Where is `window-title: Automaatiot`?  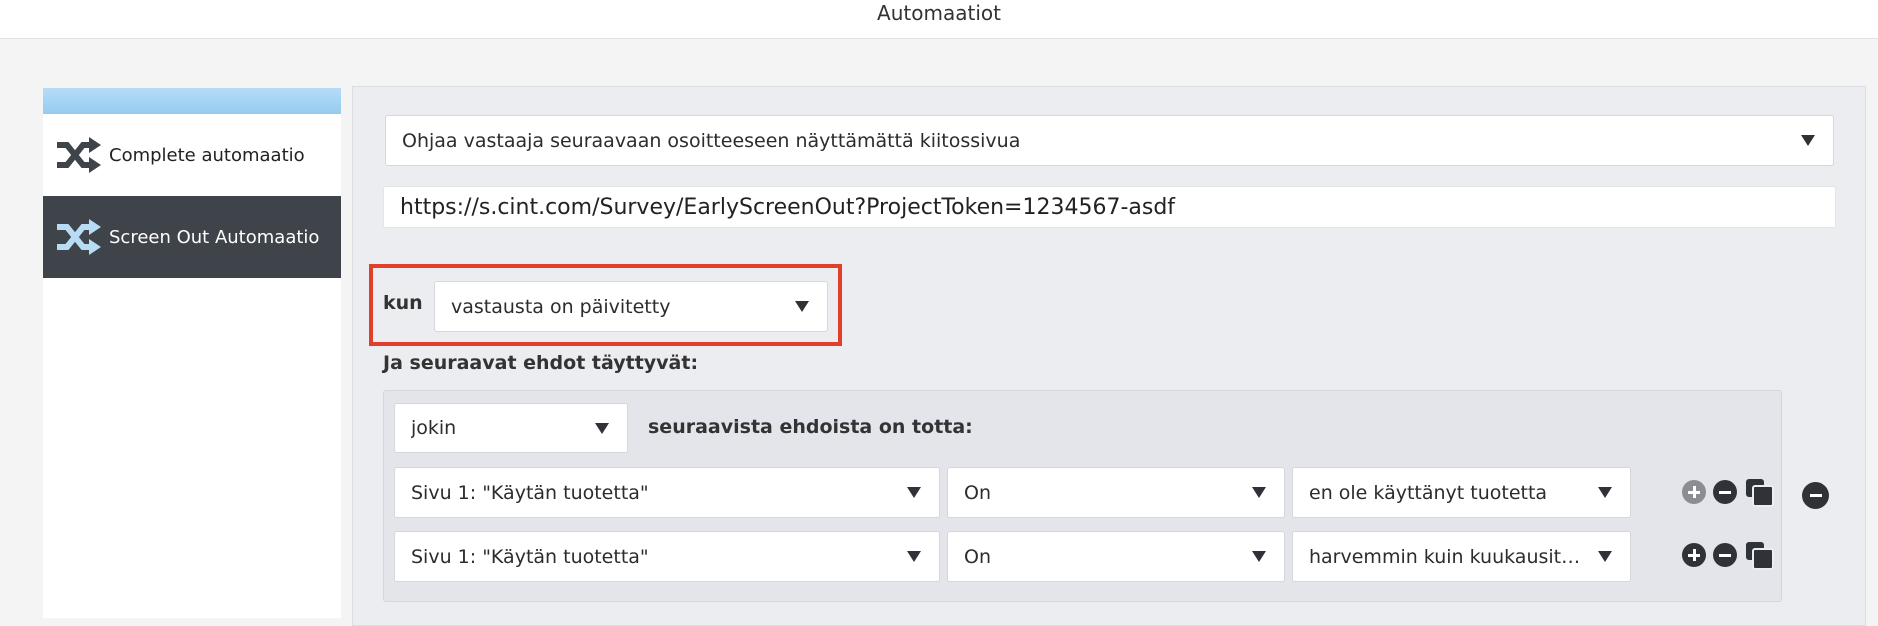 window-title: Automaatiot is located at coordinates (939, 13).